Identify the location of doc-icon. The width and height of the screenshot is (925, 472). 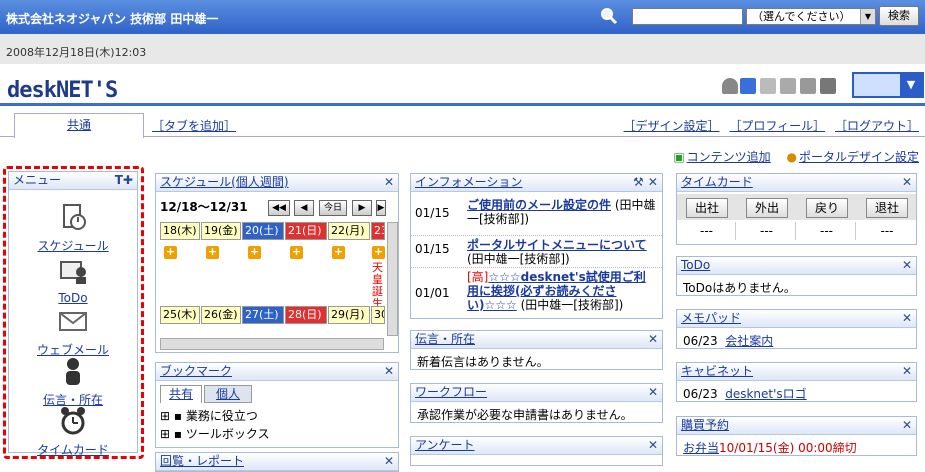
(788, 86).